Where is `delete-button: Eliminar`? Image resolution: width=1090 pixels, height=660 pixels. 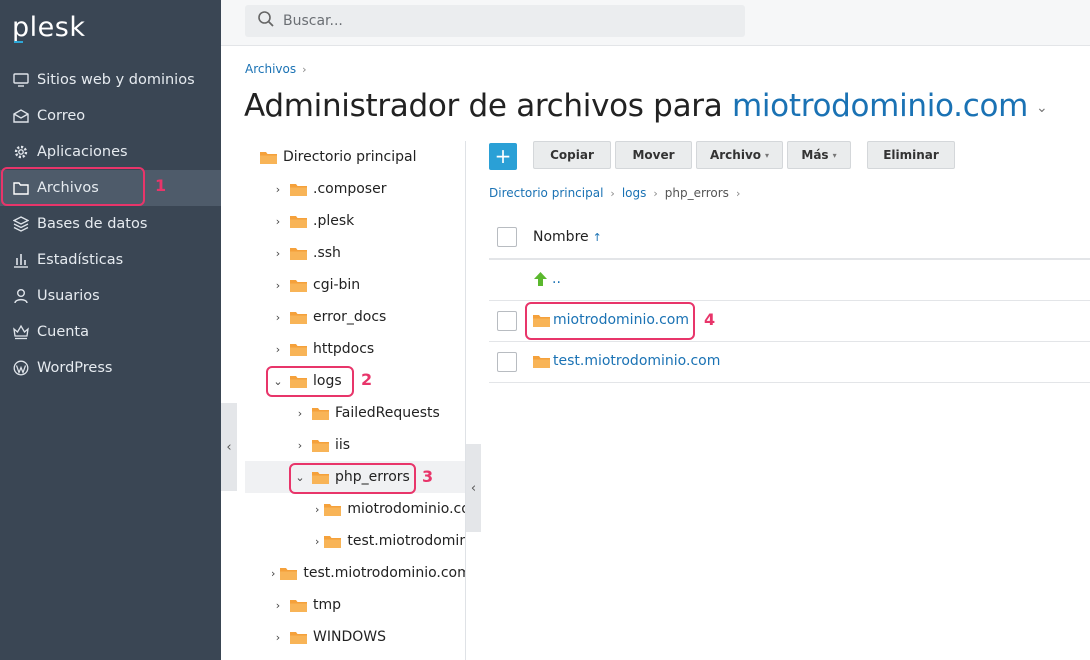
delete-button: Eliminar is located at coordinates (911, 155).